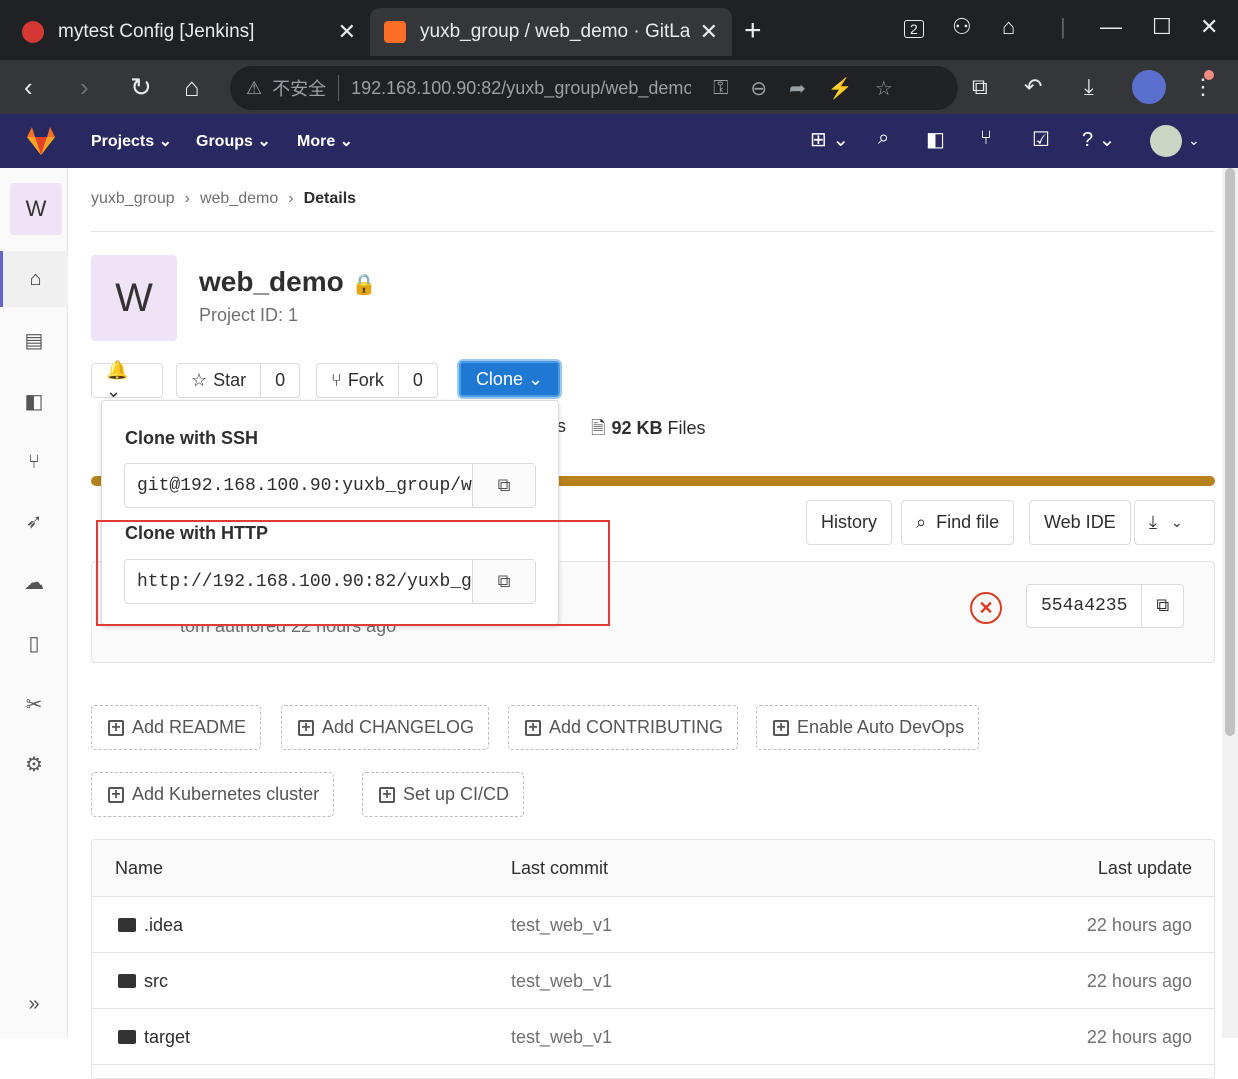  Describe the element at coordinates (417, 380) in the screenshot. I see `fork-count: 0` at that location.